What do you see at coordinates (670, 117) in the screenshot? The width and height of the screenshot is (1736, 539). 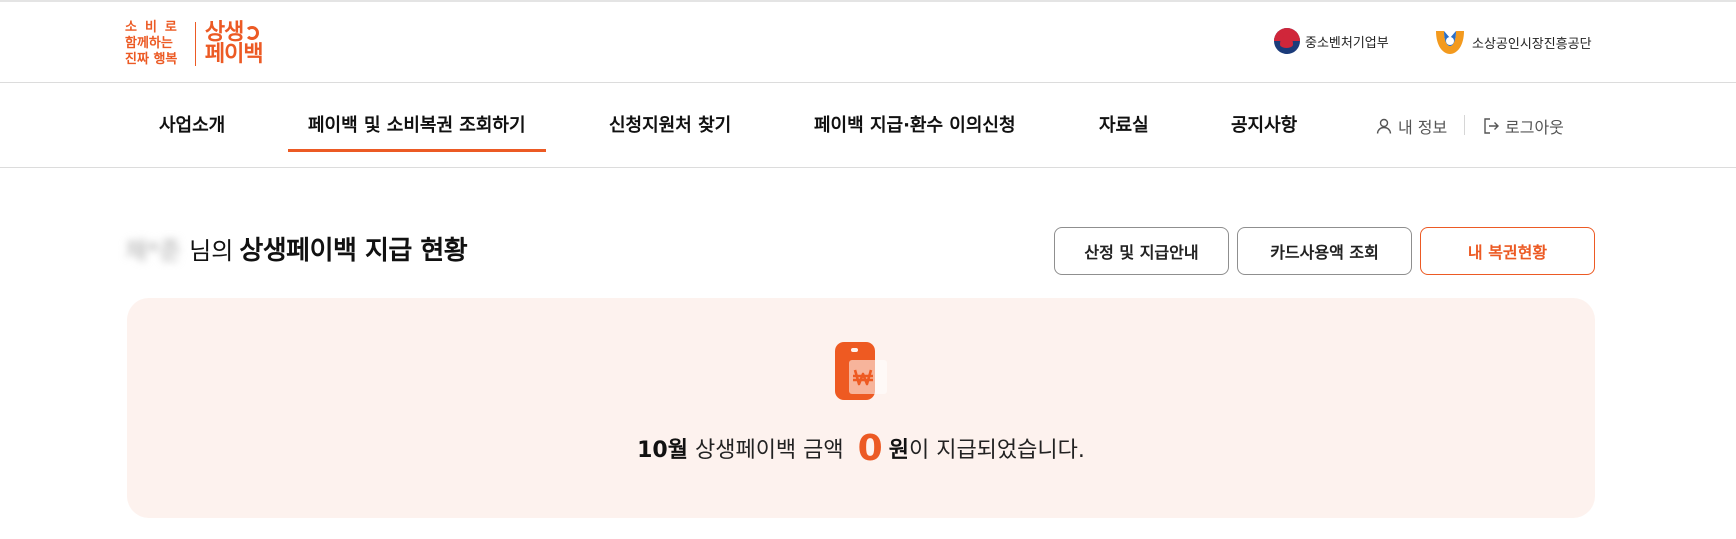 I see `nav-item-support-center: 신청지원처 찾기` at bounding box center [670, 117].